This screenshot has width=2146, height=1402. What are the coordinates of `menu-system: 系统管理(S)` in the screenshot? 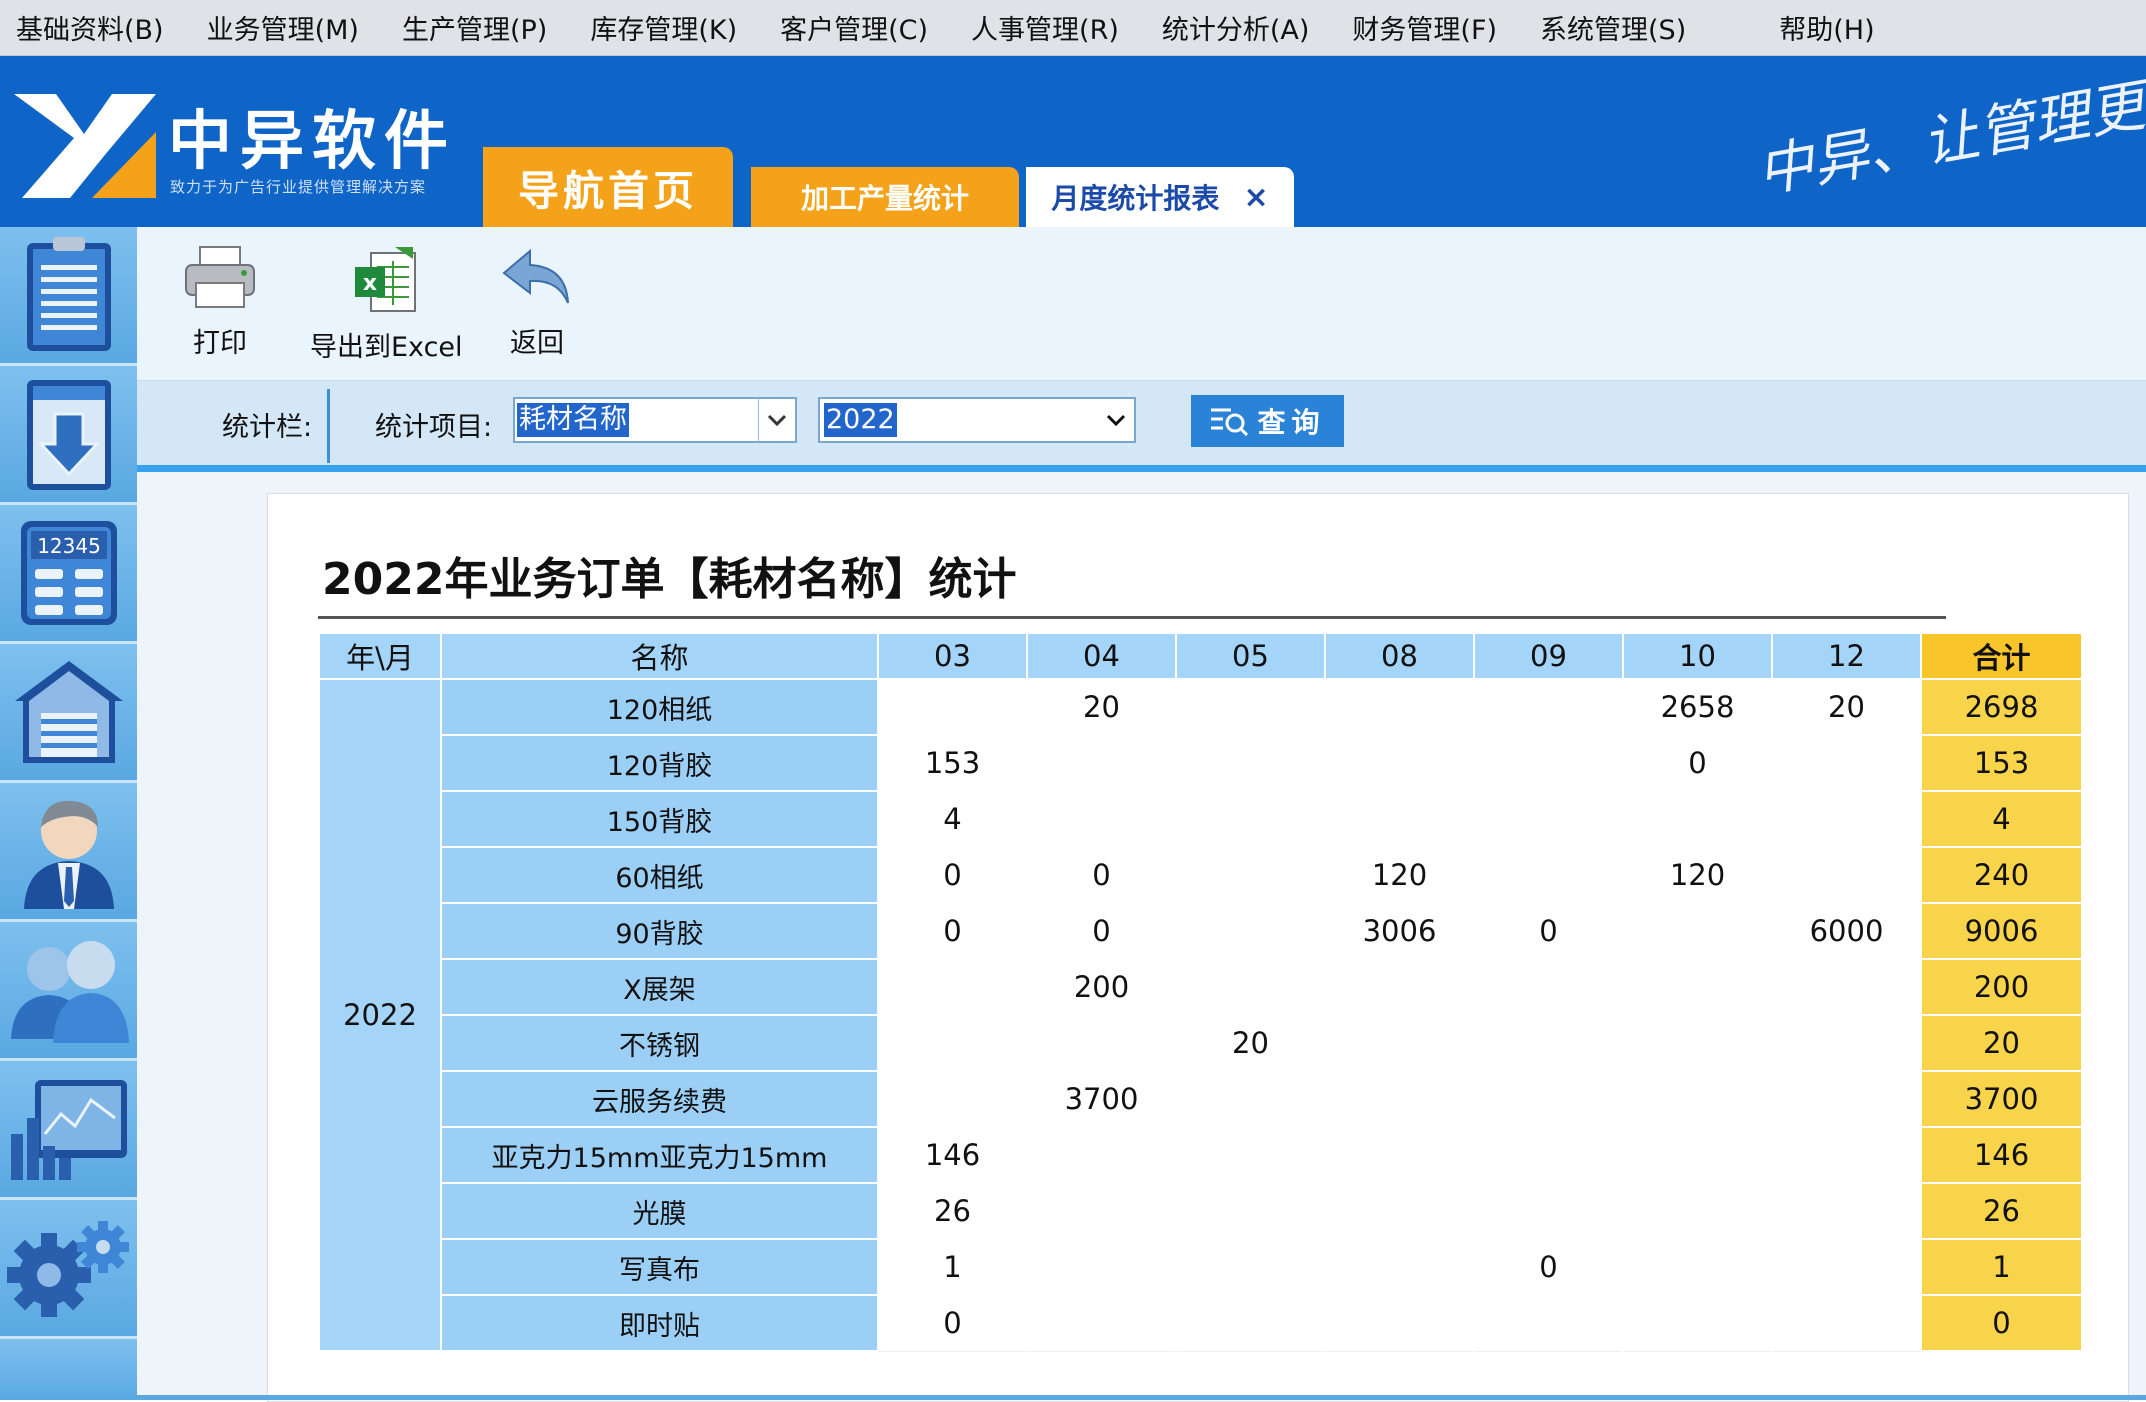 It's located at (1614, 27).